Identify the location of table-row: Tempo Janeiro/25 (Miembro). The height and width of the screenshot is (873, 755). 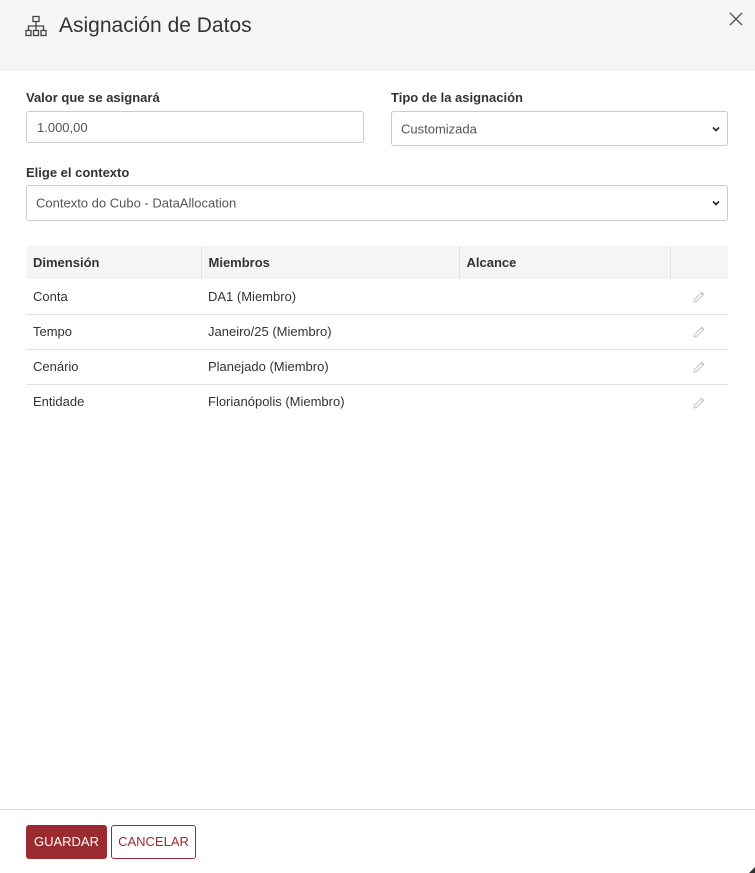
(377, 332).